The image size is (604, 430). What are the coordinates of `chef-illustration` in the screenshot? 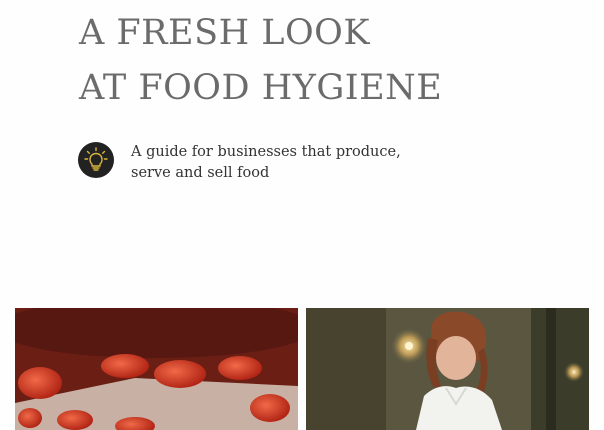 It's located at (447, 369).